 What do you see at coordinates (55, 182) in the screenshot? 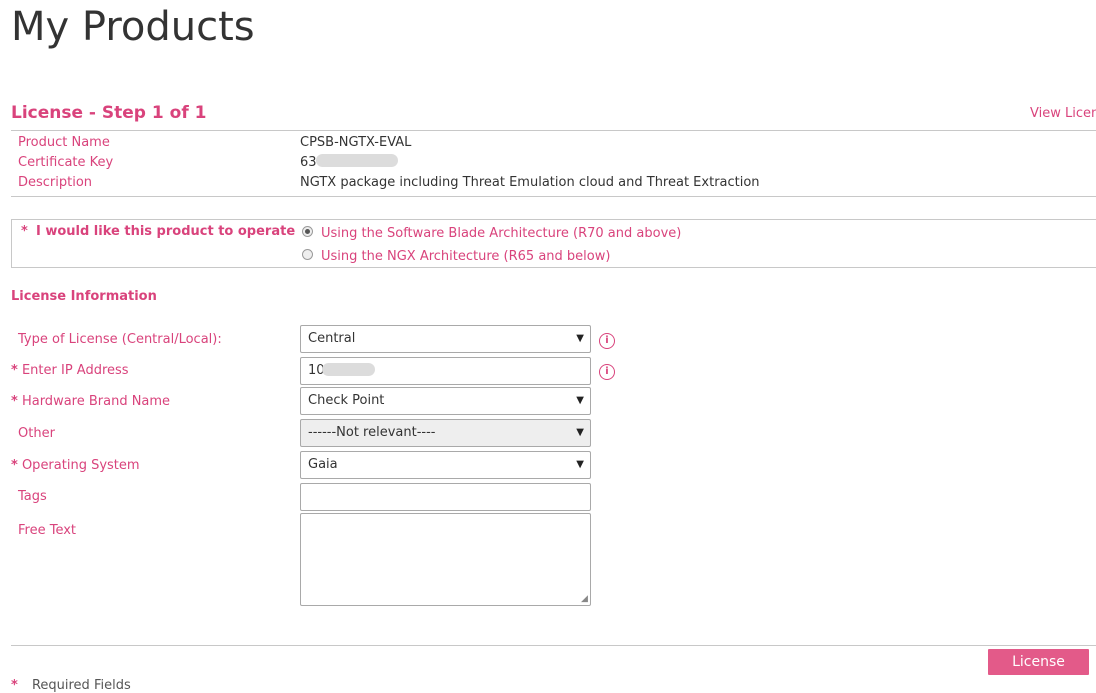
I see `description-label: Description` at bounding box center [55, 182].